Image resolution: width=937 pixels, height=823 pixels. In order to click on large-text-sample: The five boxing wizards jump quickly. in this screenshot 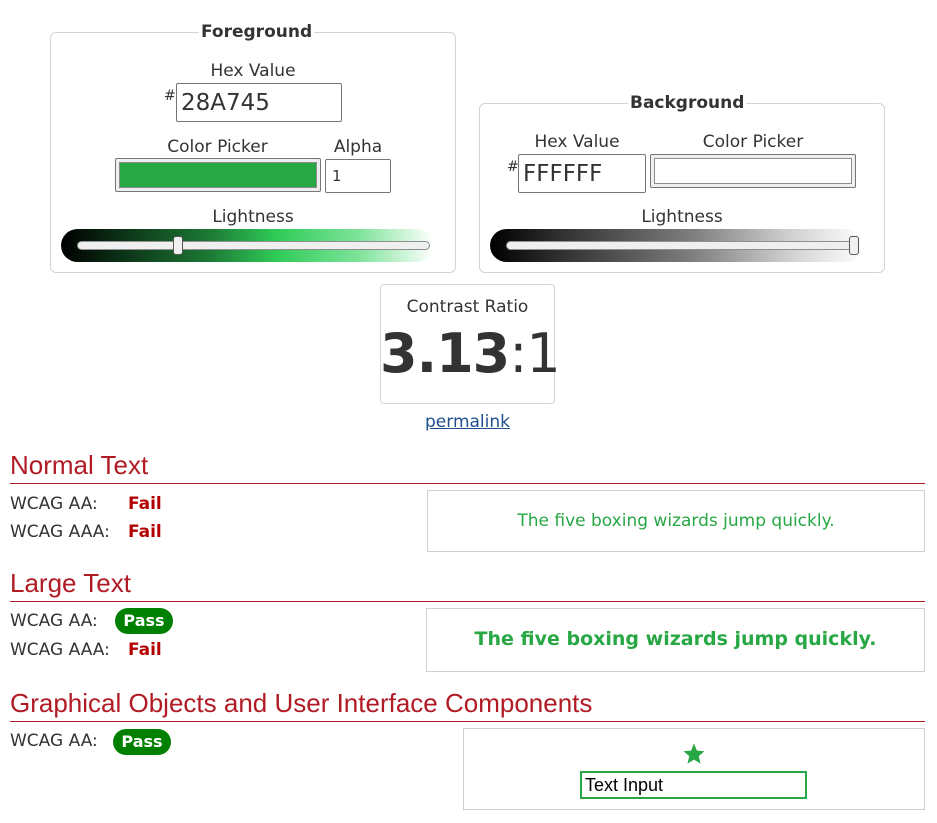, I will do `click(675, 639)`.